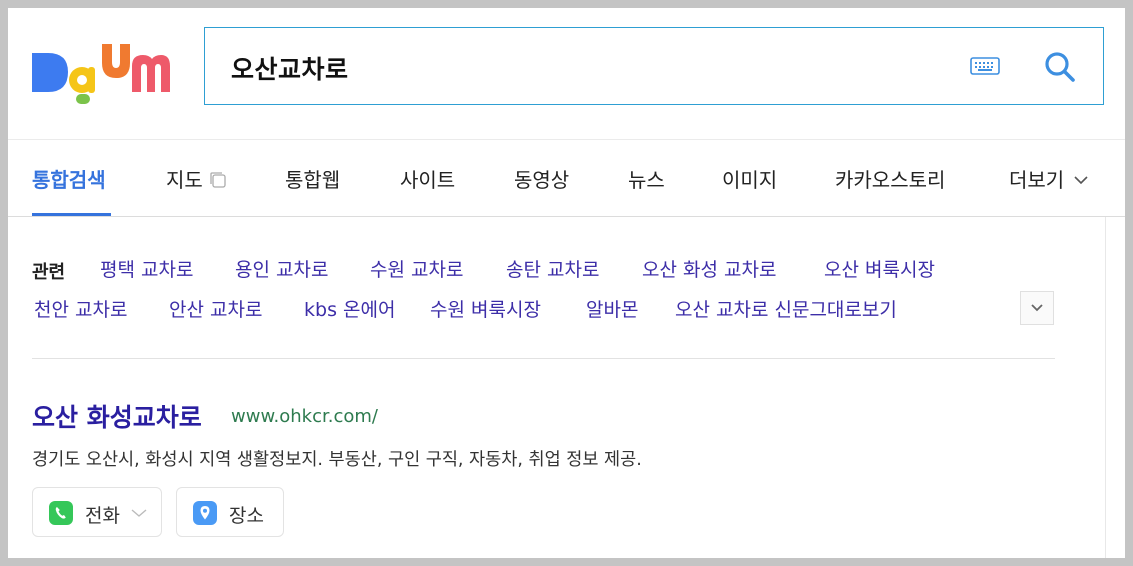 The width and height of the screenshot is (1133, 566). I want to click on search-icon, so click(1060, 67).